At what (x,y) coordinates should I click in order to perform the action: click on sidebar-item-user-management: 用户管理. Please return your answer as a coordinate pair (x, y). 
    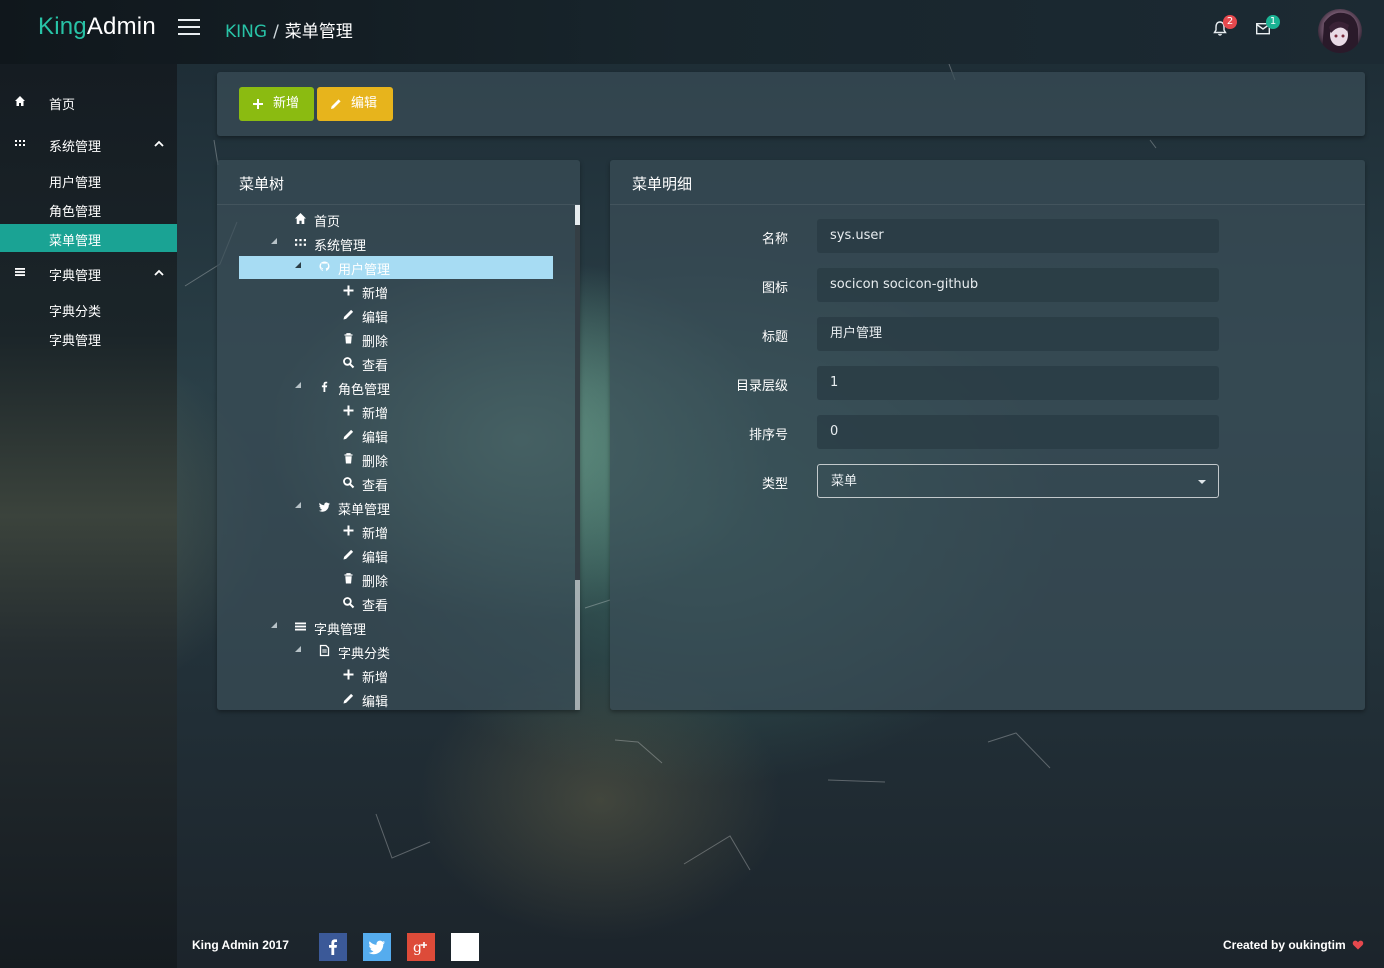
    Looking at the image, I should click on (88, 180).